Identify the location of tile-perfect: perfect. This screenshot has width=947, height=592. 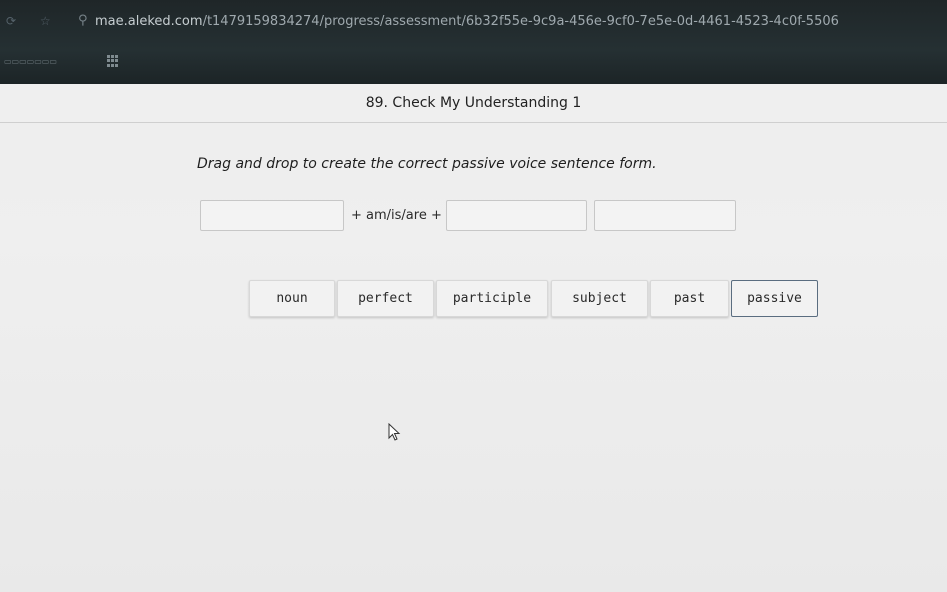
(385, 298).